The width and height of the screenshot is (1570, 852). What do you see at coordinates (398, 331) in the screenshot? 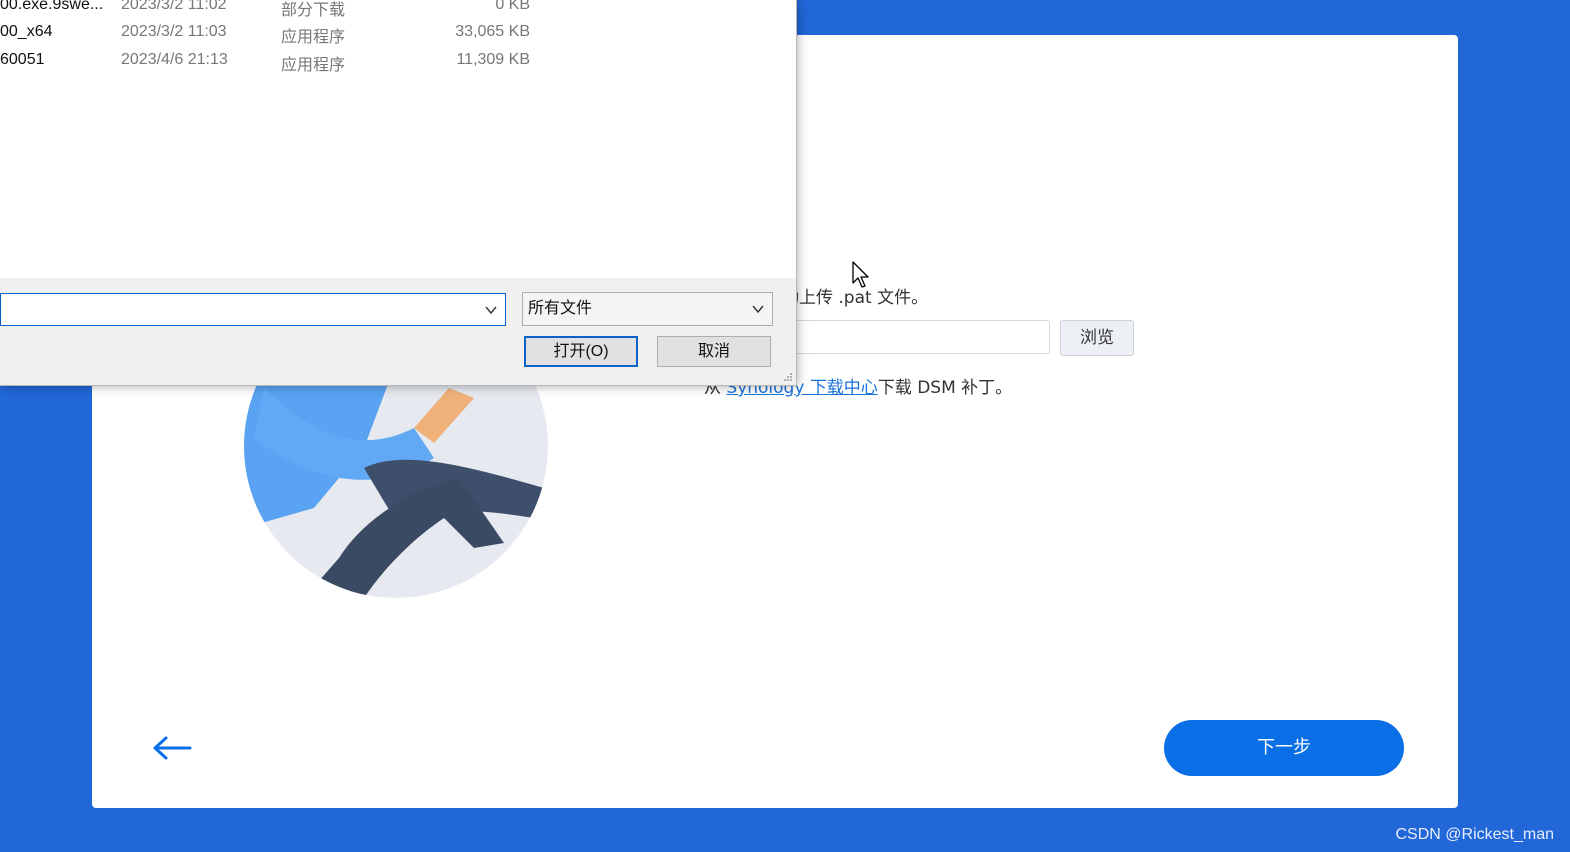
I see `dialog-footer: 所有文件 打开(O) 取消` at bounding box center [398, 331].